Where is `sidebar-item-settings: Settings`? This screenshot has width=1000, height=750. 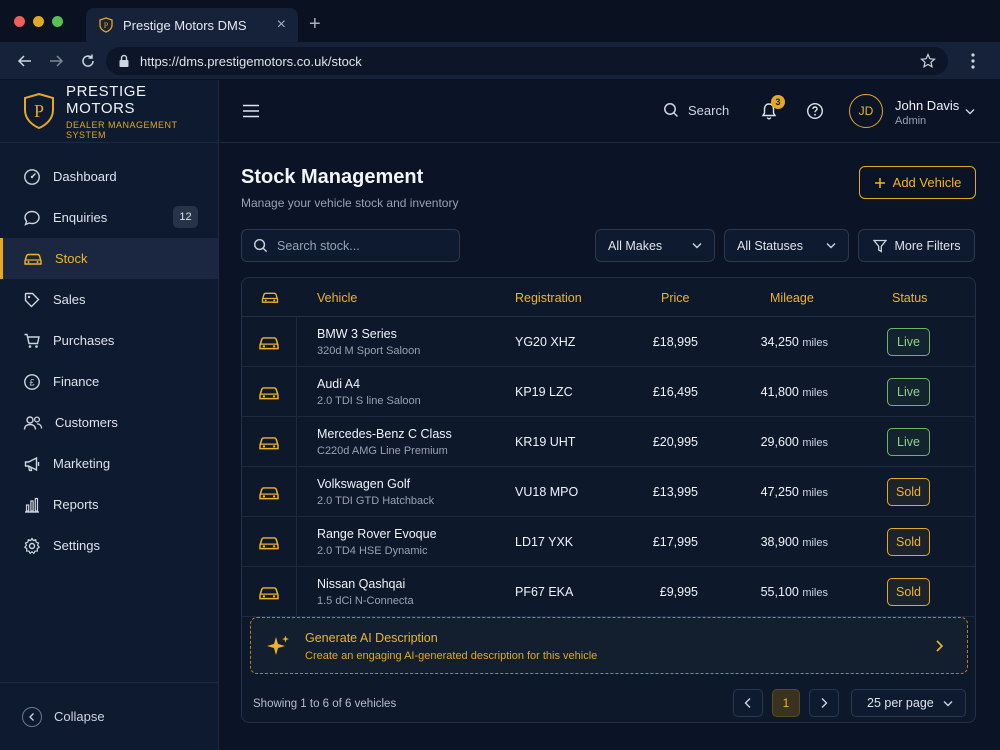
sidebar-item-settings: Settings is located at coordinates (109, 545).